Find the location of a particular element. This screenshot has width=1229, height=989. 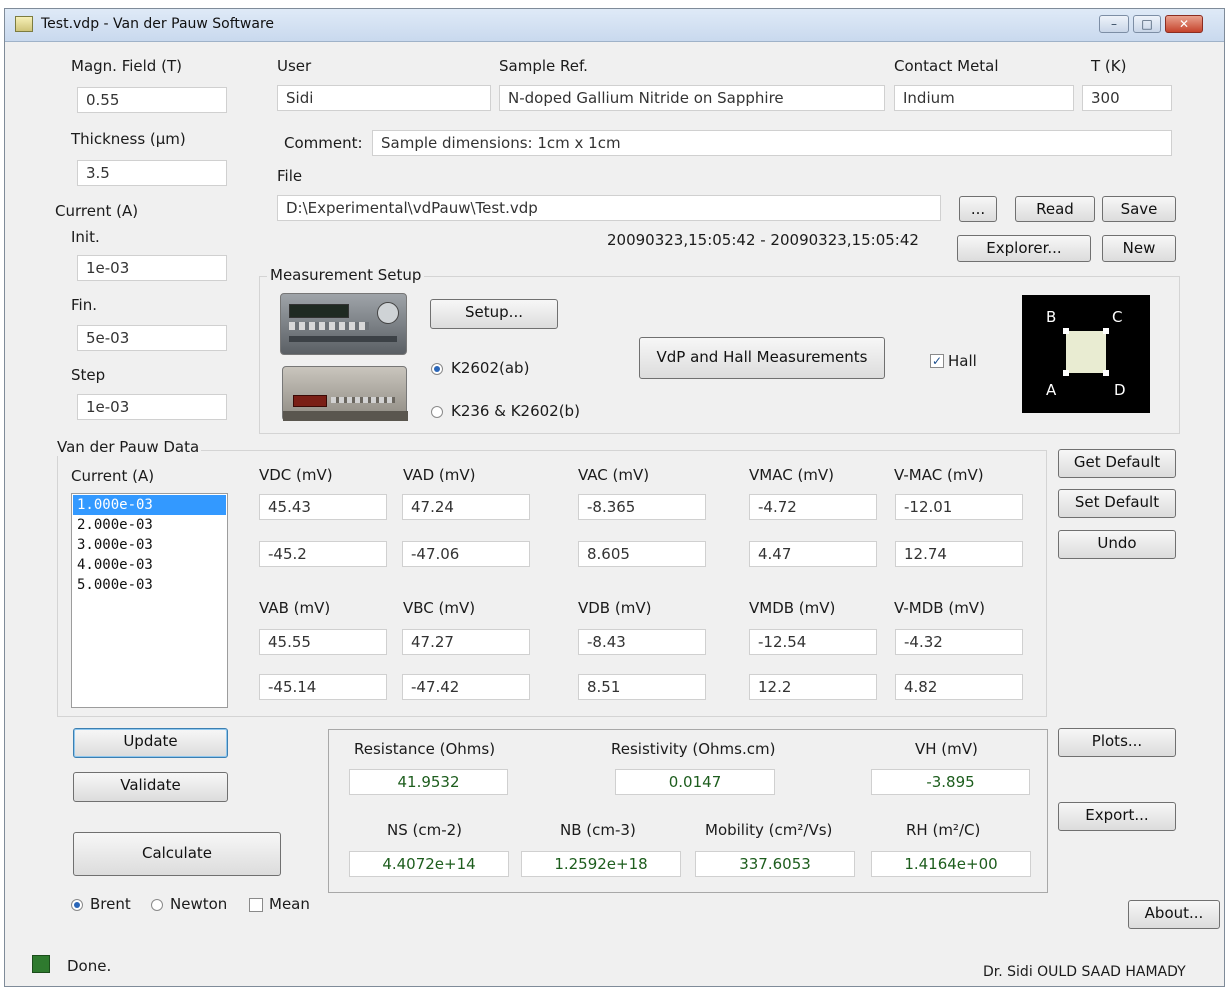

step-current-input: 1e-03 is located at coordinates (152, 407).